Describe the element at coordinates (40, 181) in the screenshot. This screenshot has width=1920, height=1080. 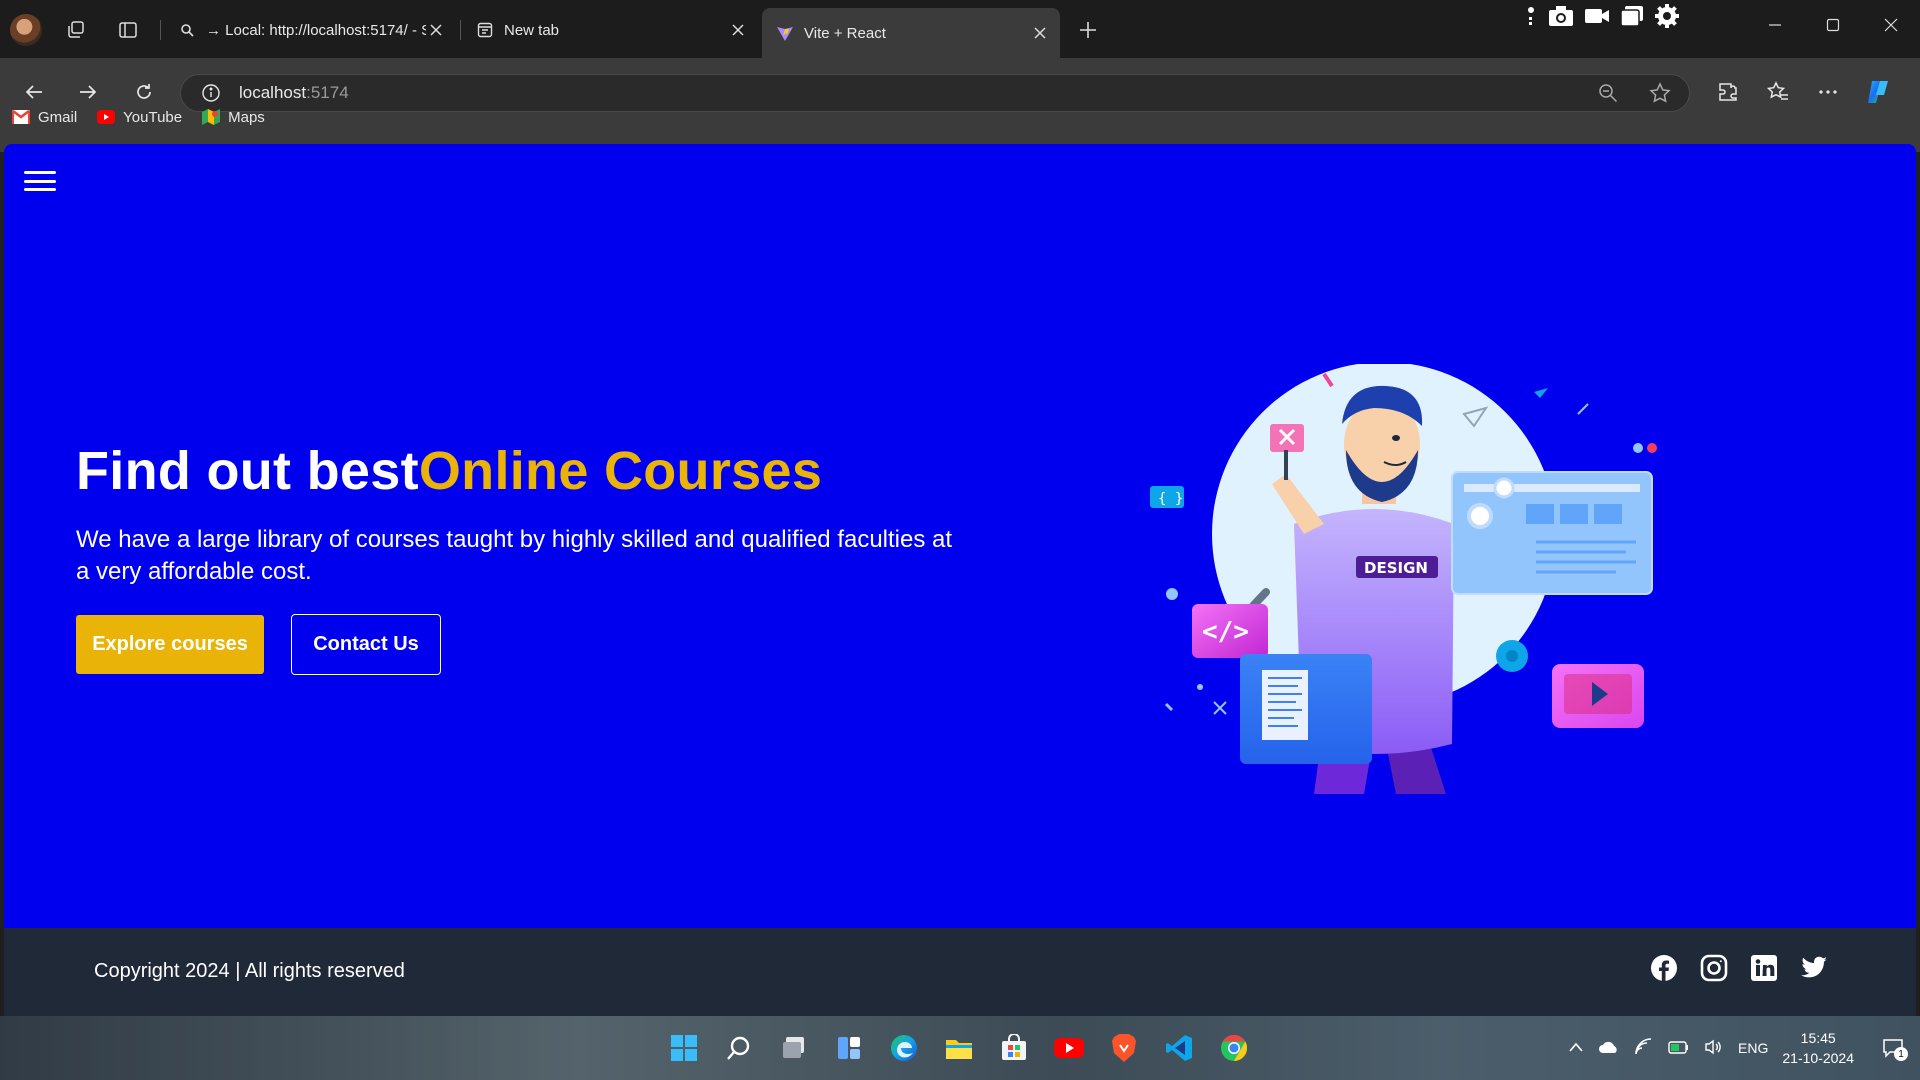
I see `hamburger-menu-icon` at that location.